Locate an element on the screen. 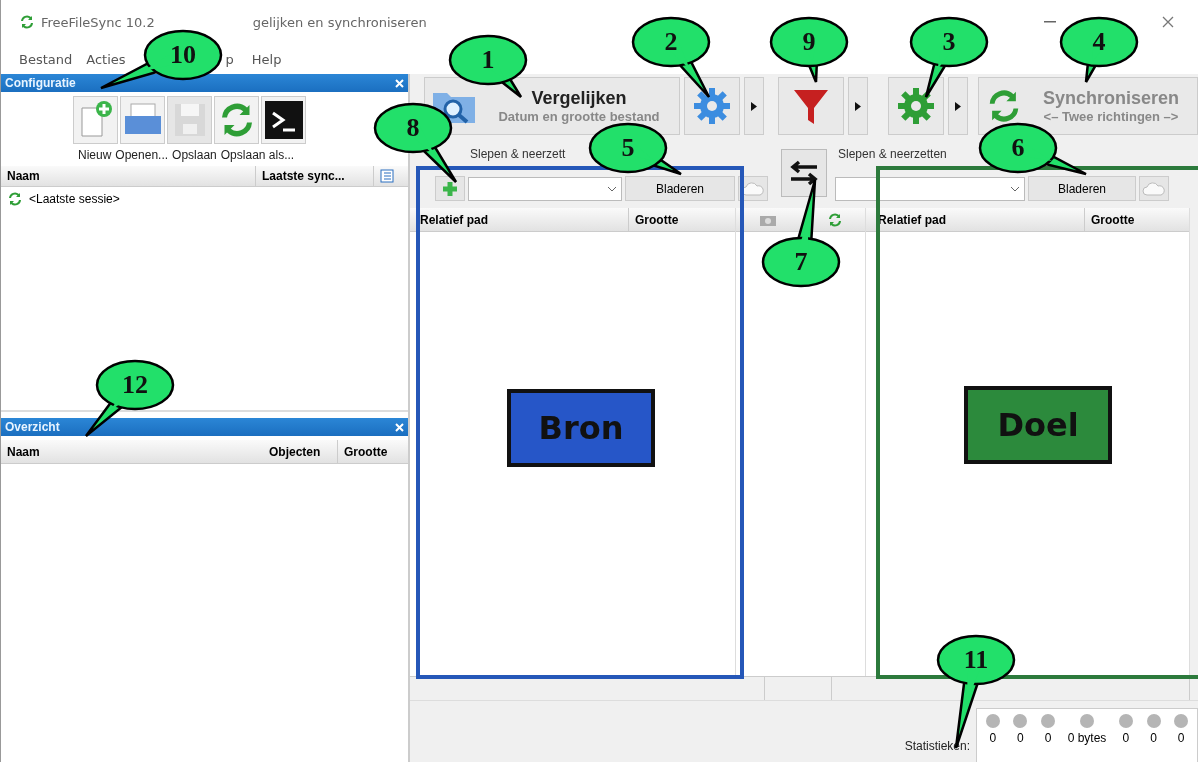 This screenshot has height=762, width=1198. menu-item: Help is located at coordinates (266, 59).